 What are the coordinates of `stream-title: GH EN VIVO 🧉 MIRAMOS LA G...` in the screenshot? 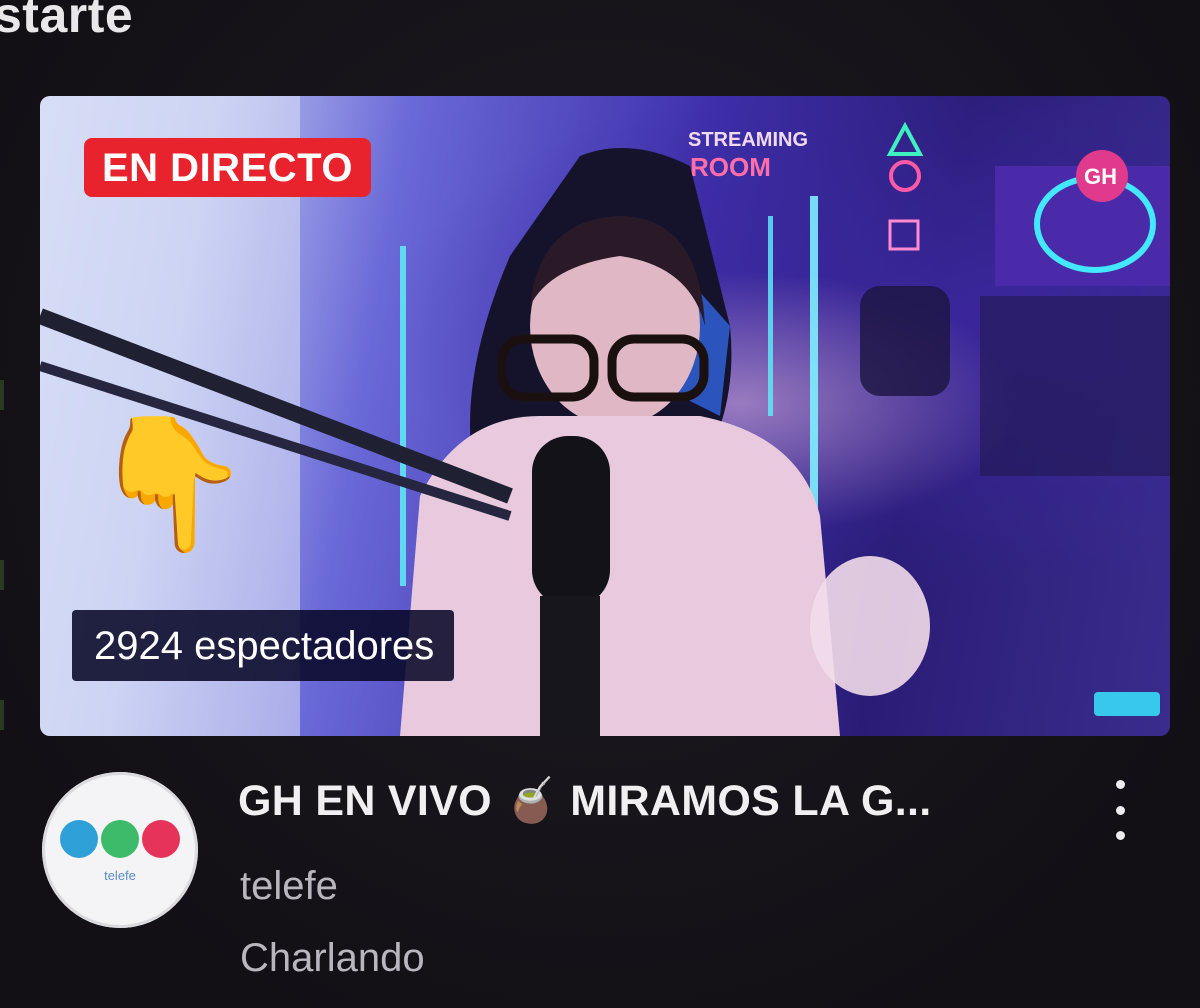 It's located at (668, 801).